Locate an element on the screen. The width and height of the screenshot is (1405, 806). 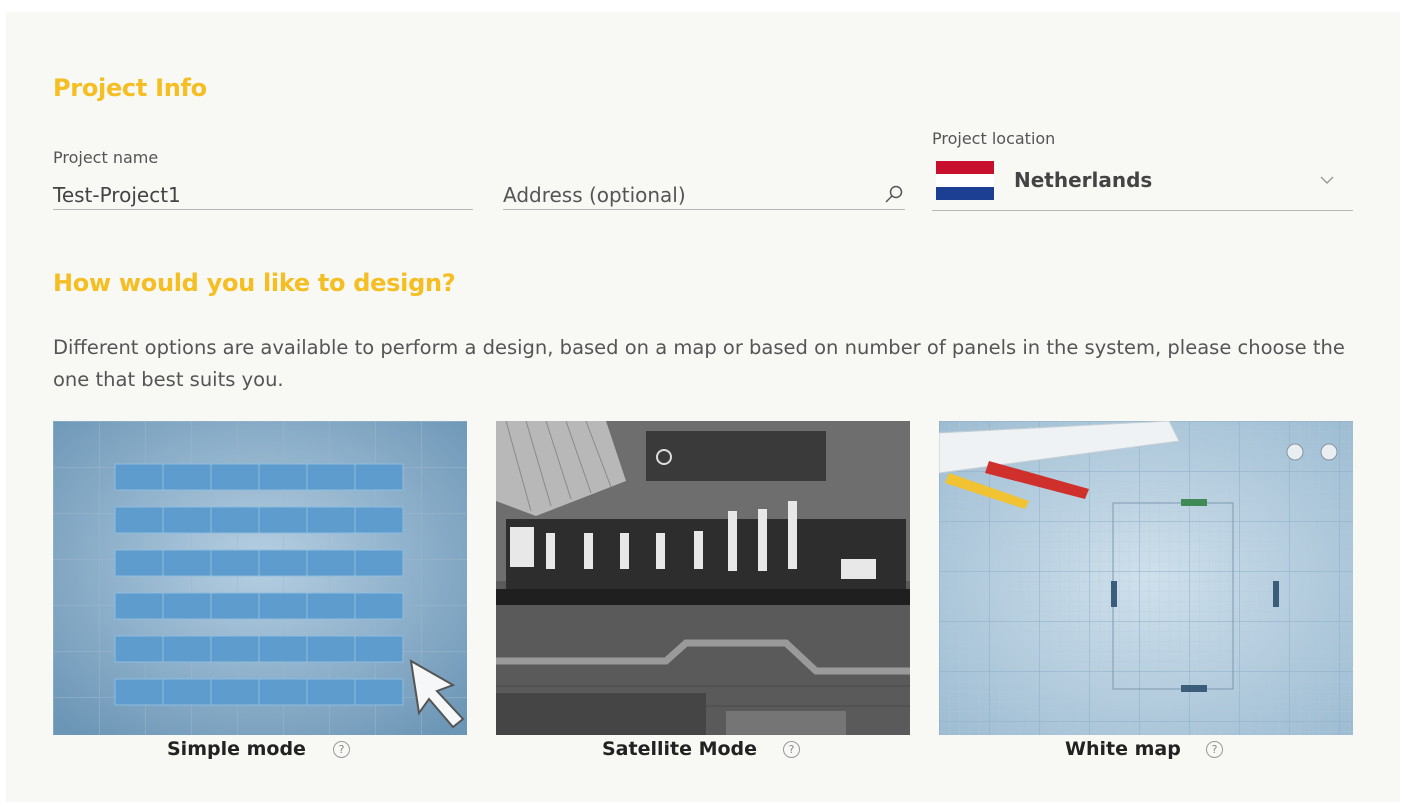
project-location-select: Netherlands is located at coordinates (1142, 184).